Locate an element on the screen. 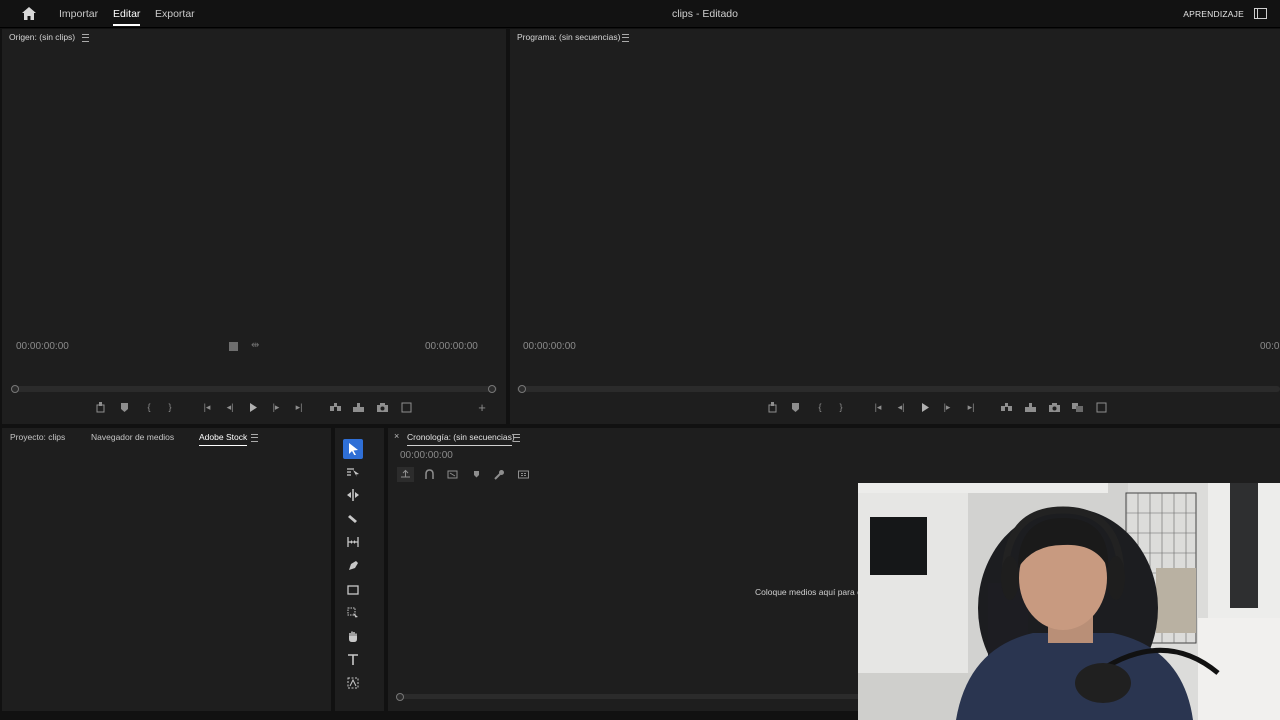 The image size is (1280, 720). rectangle-tool-icon is located at coordinates (353, 590).